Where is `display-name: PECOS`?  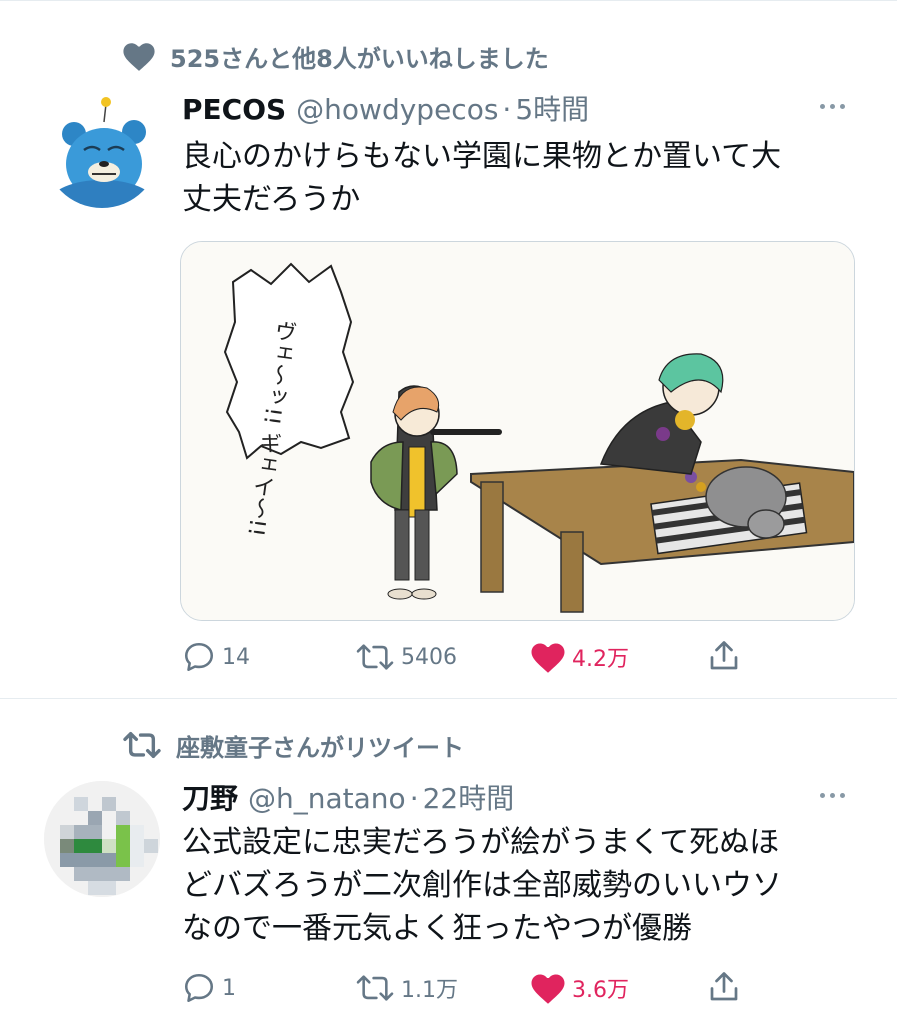 display-name: PECOS is located at coordinates (234, 109).